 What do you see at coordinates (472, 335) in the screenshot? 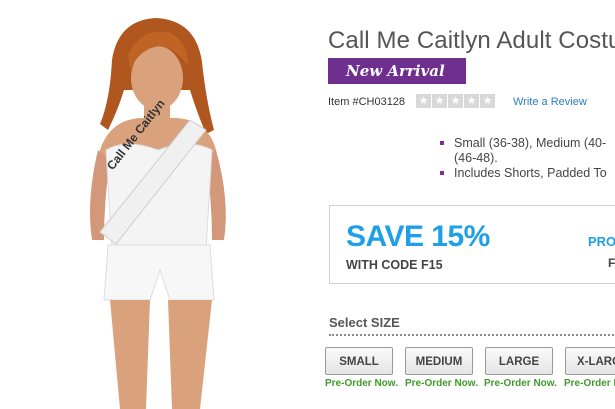
I see `divider` at bounding box center [472, 335].